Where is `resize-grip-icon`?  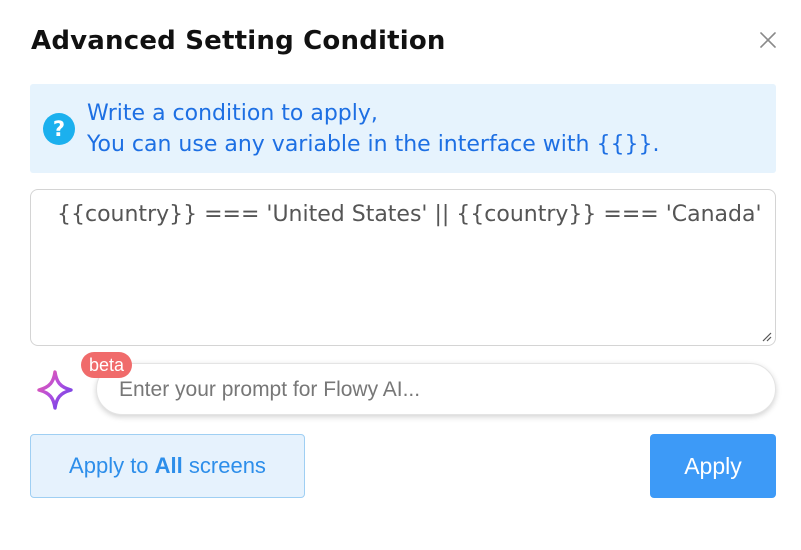 resize-grip-icon is located at coordinates (767, 337).